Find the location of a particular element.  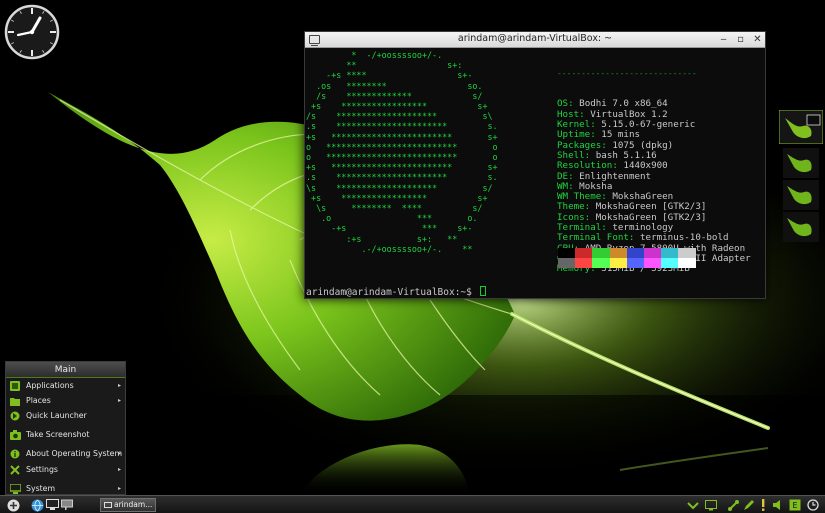

maximize-button: ▫ is located at coordinates (740, 39).